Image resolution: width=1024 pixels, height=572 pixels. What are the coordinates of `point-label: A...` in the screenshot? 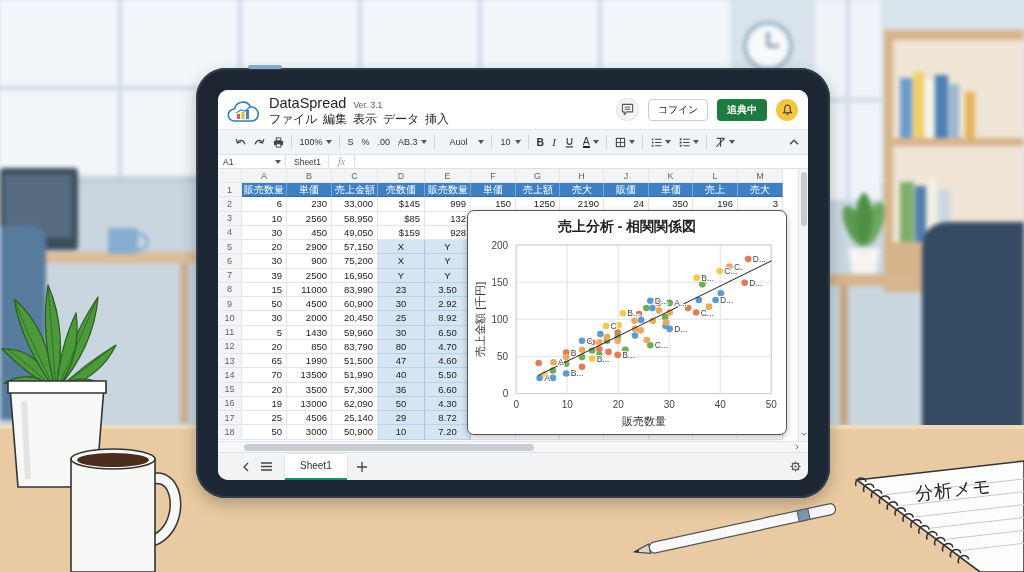 It's located at (680, 302).